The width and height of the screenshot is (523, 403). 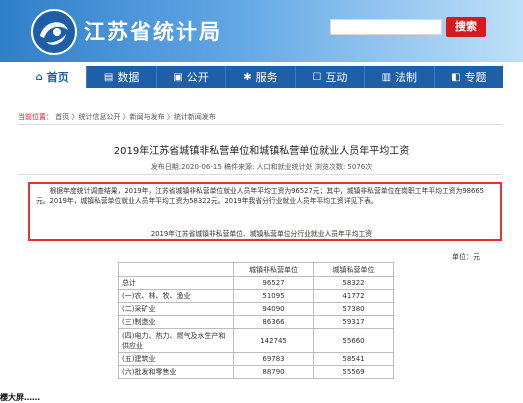 What do you see at coordinates (32, 117) in the screenshot?
I see `breadcrumb-label: 当前位置` at bounding box center [32, 117].